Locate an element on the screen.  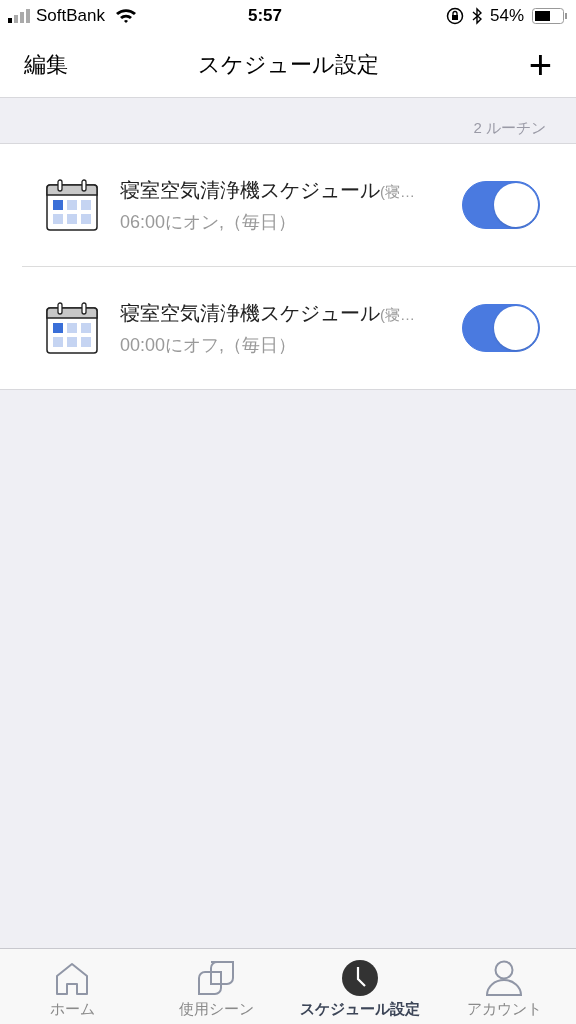
tab: スケジュール設定 is located at coordinates (360, 986).